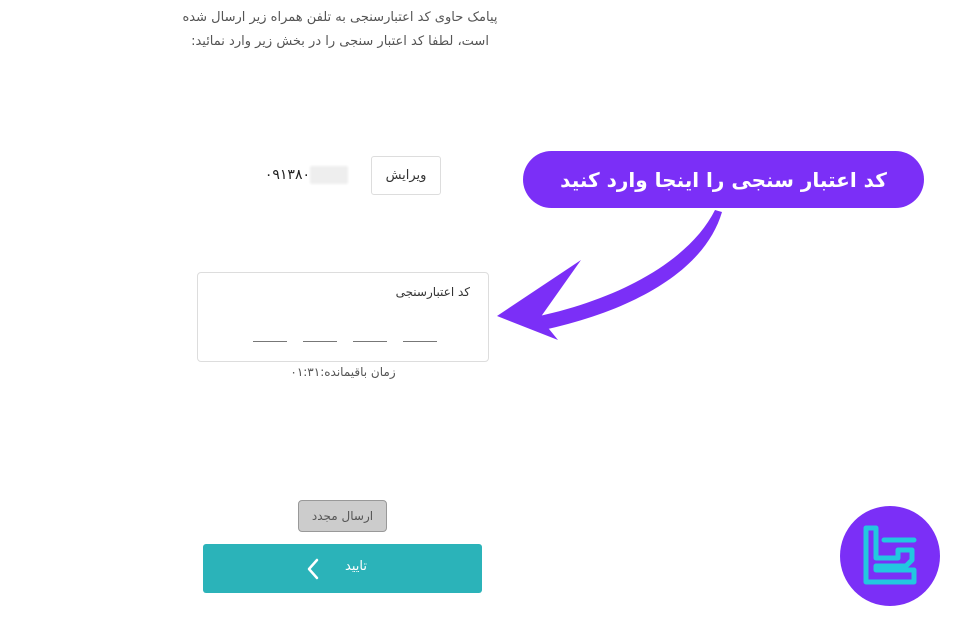 Image resolution: width=960 pixels, height=626 pixels. I want to click on resend-button: ارسال مجدد, so click(342, 516).